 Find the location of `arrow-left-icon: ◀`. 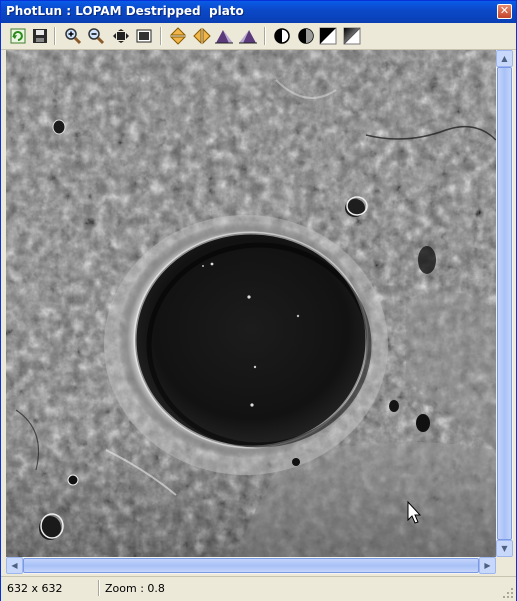

arrow-left-icon: ◀ is located at coordinates (14, 565).